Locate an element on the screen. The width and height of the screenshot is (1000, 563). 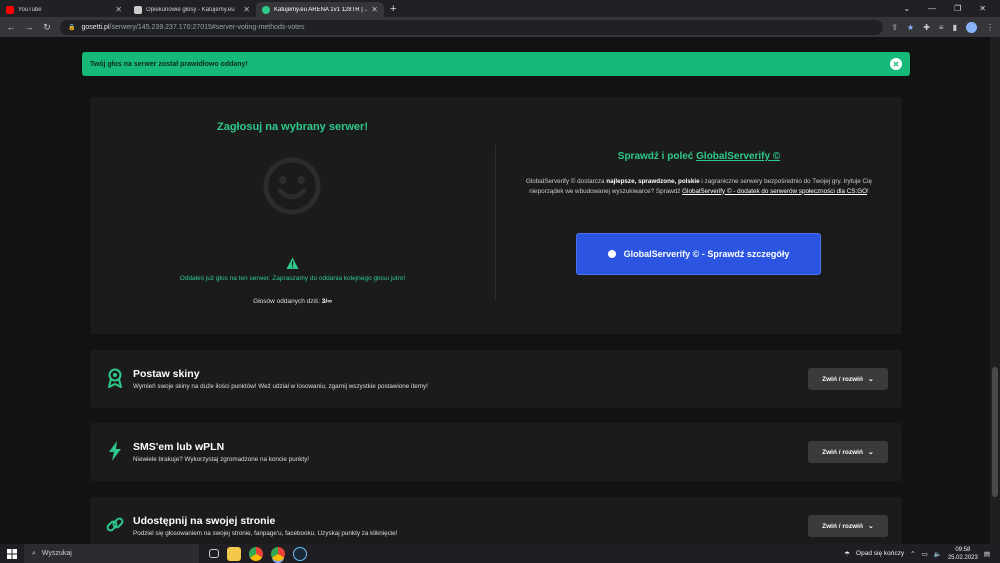
minimize-button: — is located at coordinates (932, 8).